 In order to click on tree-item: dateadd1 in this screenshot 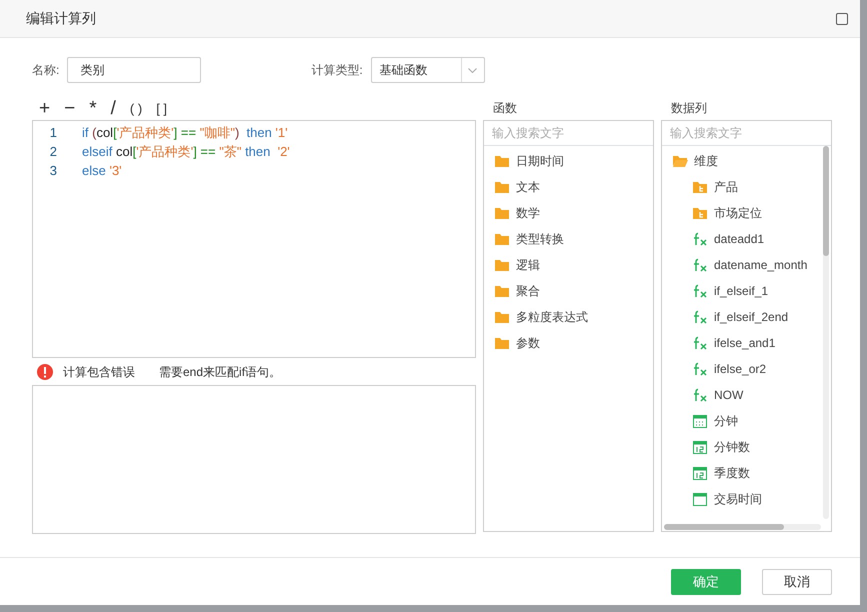, I will do `click(746, 239)`.